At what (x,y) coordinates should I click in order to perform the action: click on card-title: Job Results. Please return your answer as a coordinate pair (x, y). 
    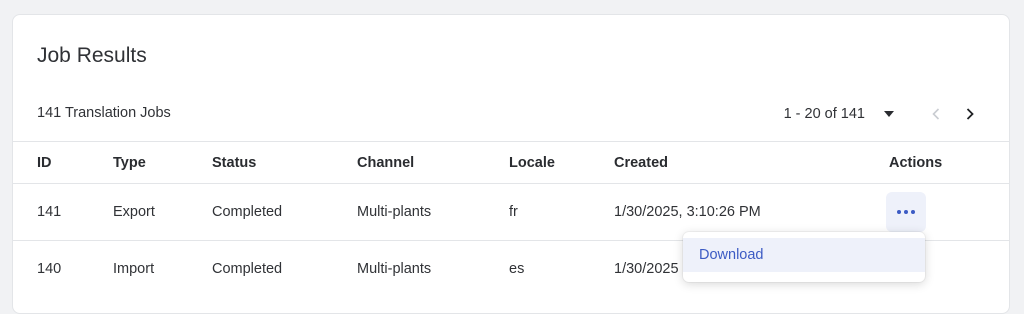
    Looking at the image, I should click on (92, 55).